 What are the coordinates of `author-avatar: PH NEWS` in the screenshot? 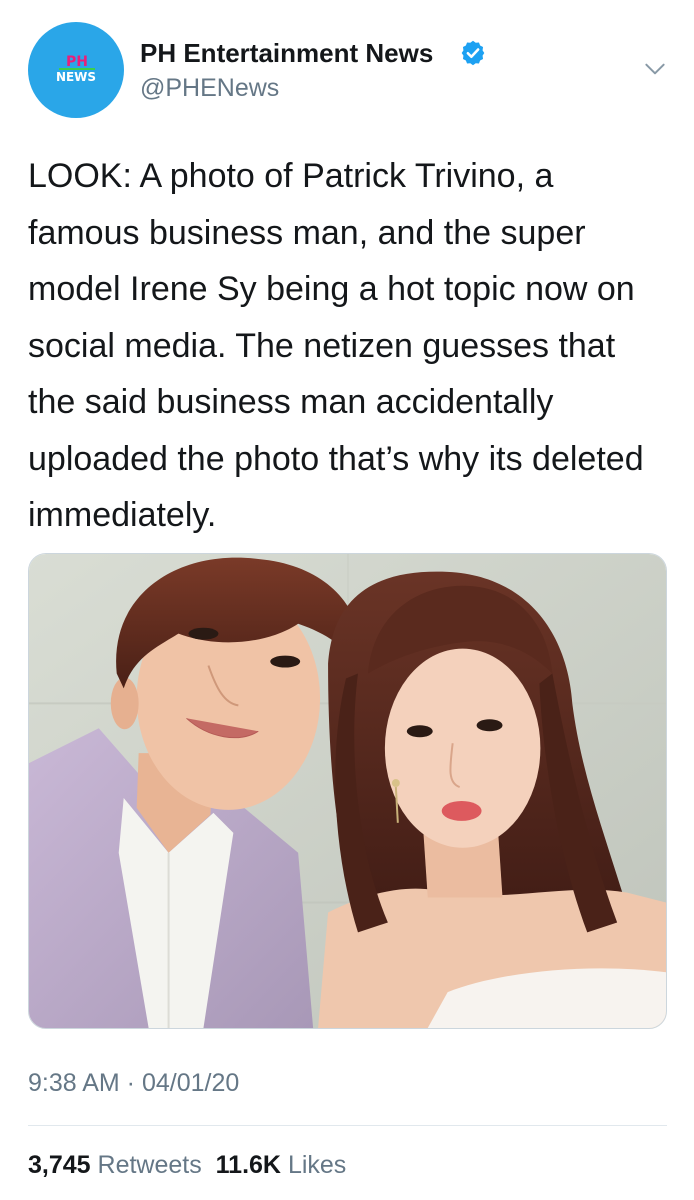 It's located at (76, 70).